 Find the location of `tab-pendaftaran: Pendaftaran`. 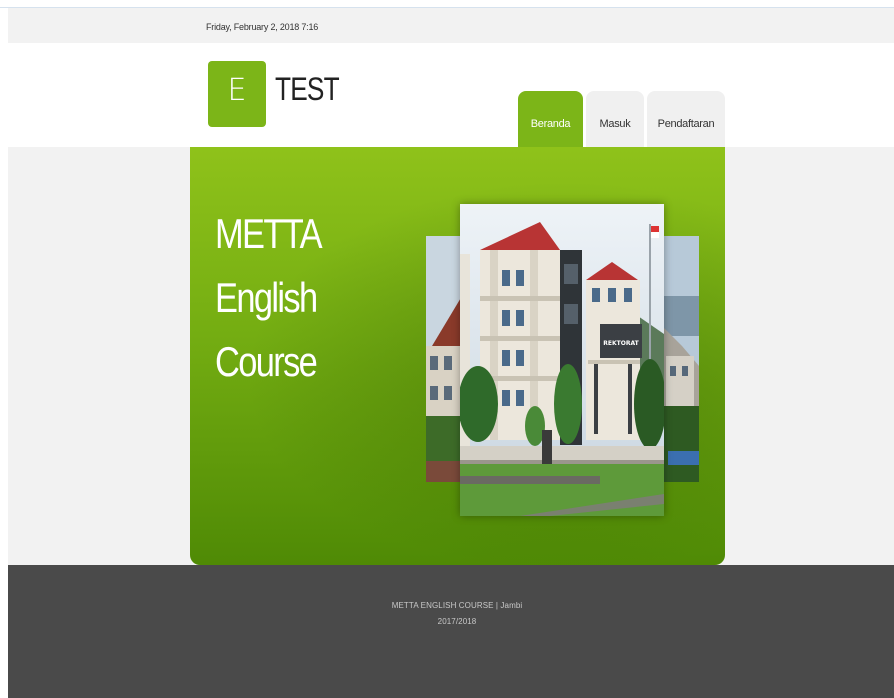

tab-pendaftaran: Pendaftaran is located at coordinates (686, 119).